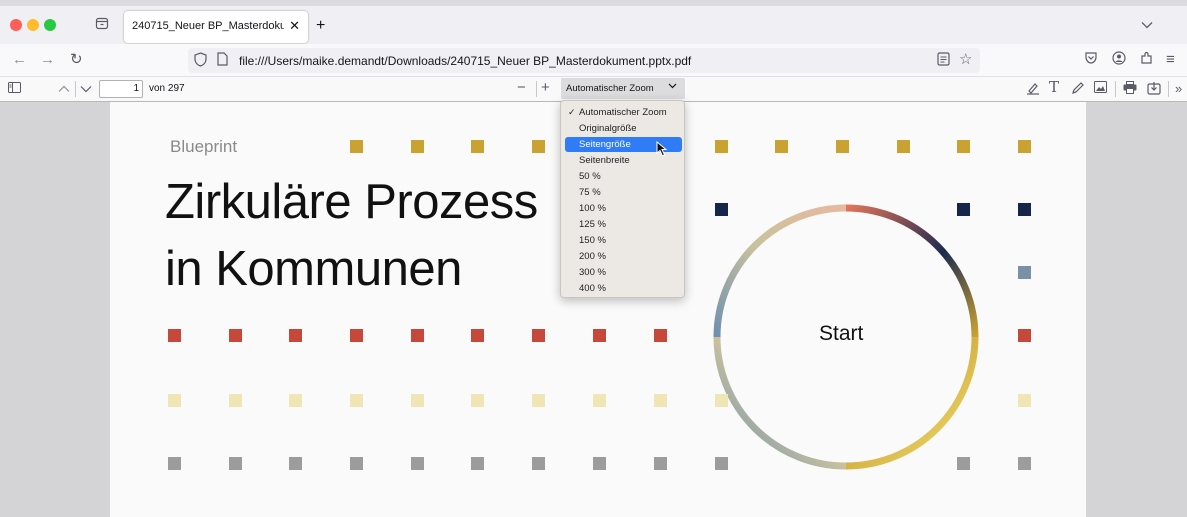  What do you see at coordinates (1054, 87) in the screenshot?
I see `text-tool-icon: T` at bounding box center [1054, 87].